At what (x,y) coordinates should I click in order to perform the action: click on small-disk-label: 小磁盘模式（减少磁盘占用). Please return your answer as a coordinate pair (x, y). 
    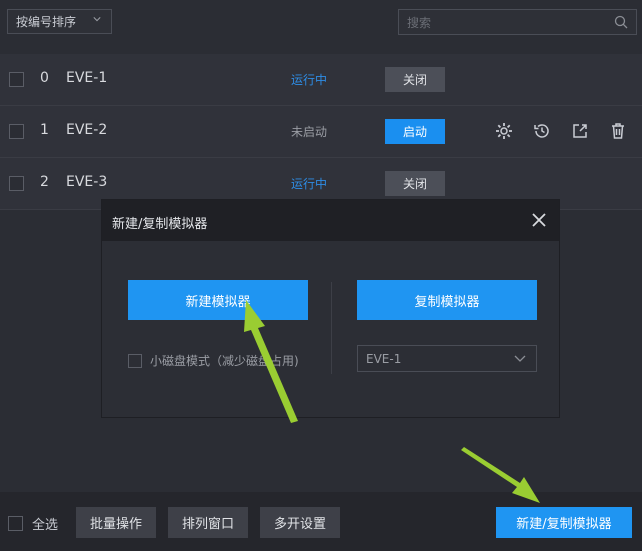
    Looking at the image, I should click on (224, 361).